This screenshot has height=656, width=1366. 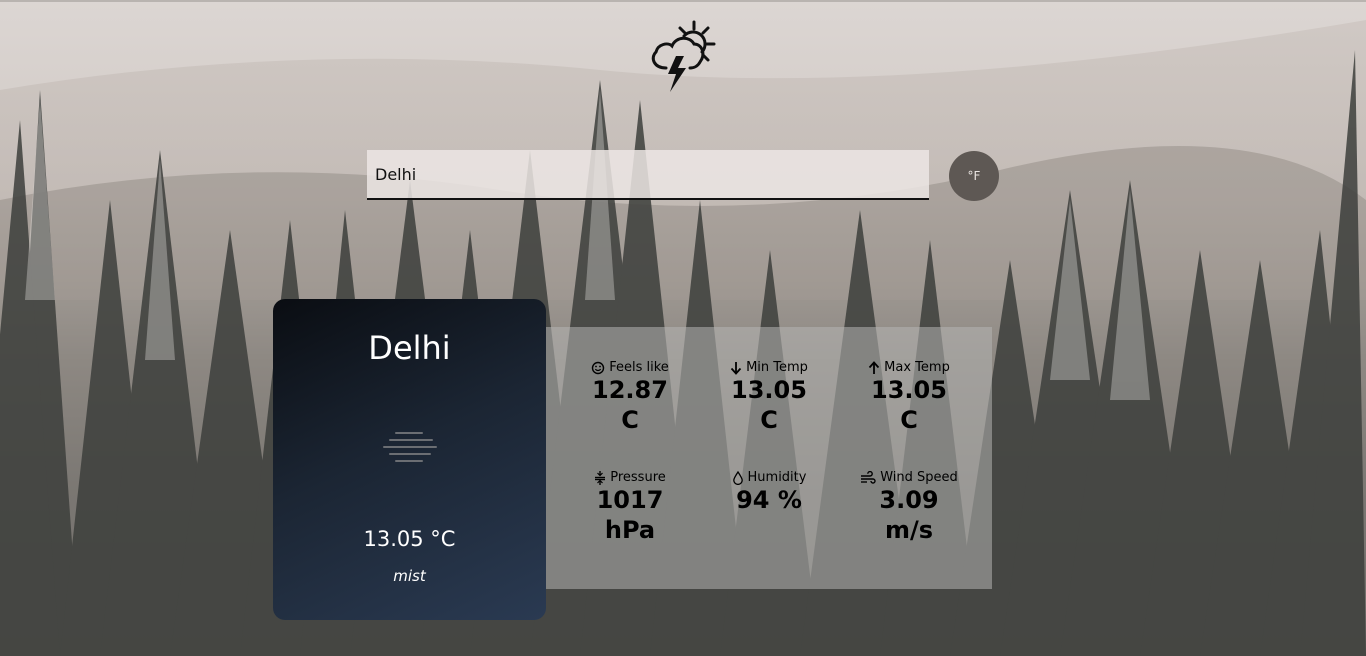 I want to click on wind-icon, so click(x=868, y=477).